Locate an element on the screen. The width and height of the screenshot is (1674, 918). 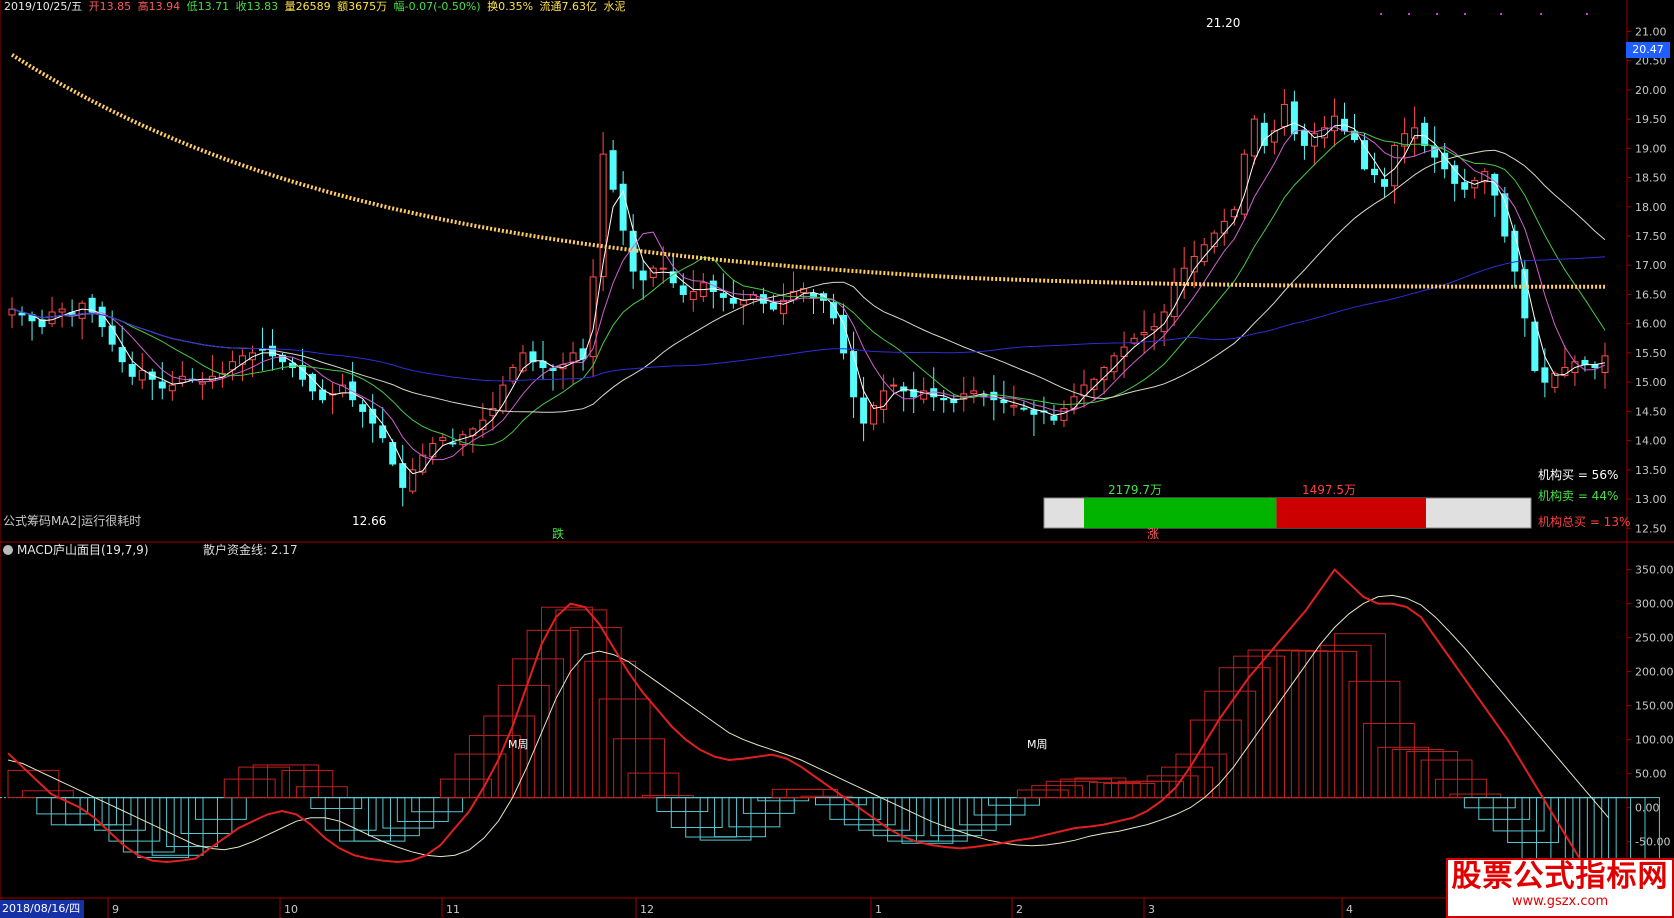
watermark-logo: 股票公式指标网 www.gszx.com is located at coordinates (1560, 888).